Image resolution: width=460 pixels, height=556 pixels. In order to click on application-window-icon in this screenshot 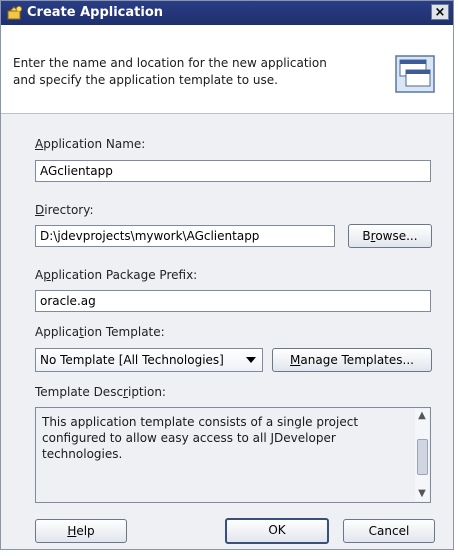, I will do `click(415, 74)`.